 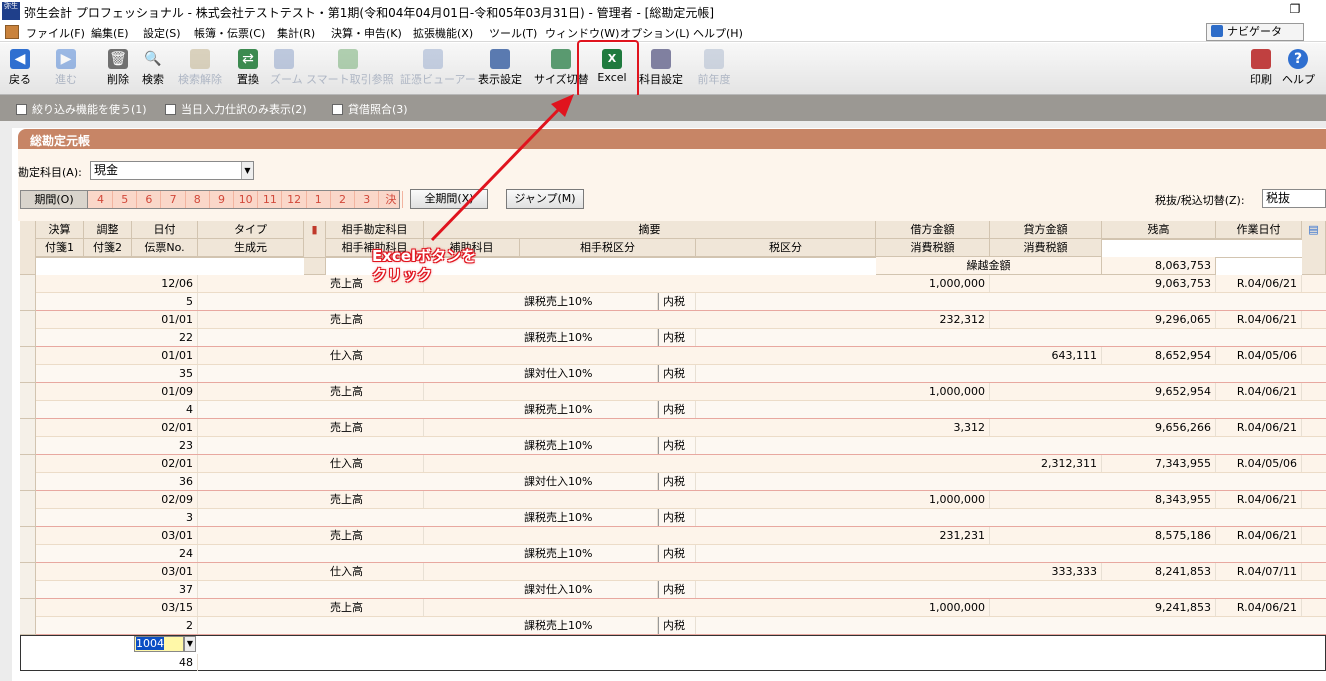 I want to click on new-entry-voucher-no: 48, so click(x=165, y=662).